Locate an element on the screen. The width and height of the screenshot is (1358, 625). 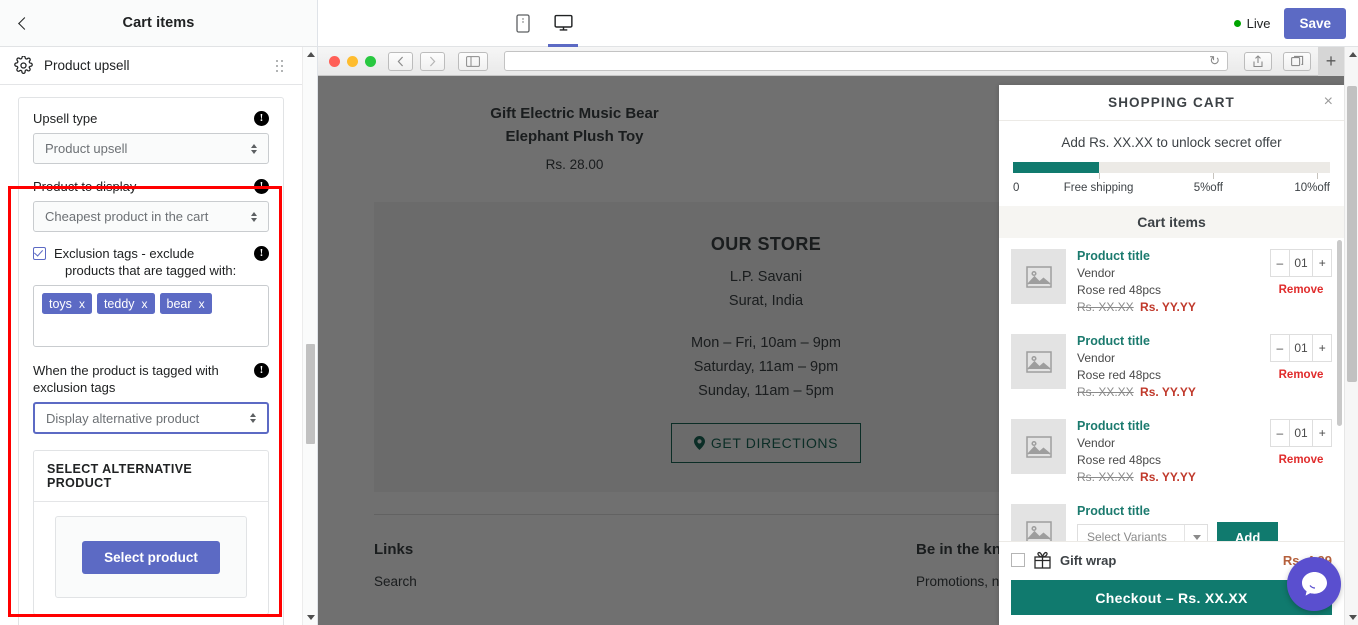
desktop-device-icon is located at coordinates (563, 22).